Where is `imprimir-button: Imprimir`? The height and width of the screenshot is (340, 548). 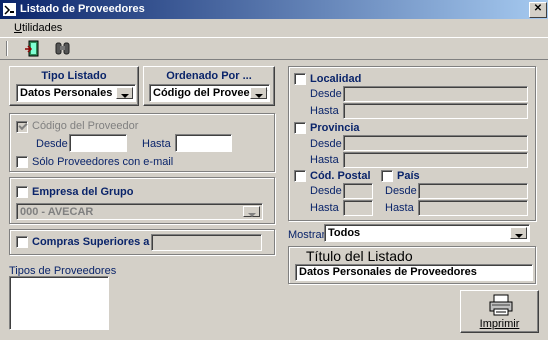 imprimir-button: Imprimir is located at coordinates (499, 311).